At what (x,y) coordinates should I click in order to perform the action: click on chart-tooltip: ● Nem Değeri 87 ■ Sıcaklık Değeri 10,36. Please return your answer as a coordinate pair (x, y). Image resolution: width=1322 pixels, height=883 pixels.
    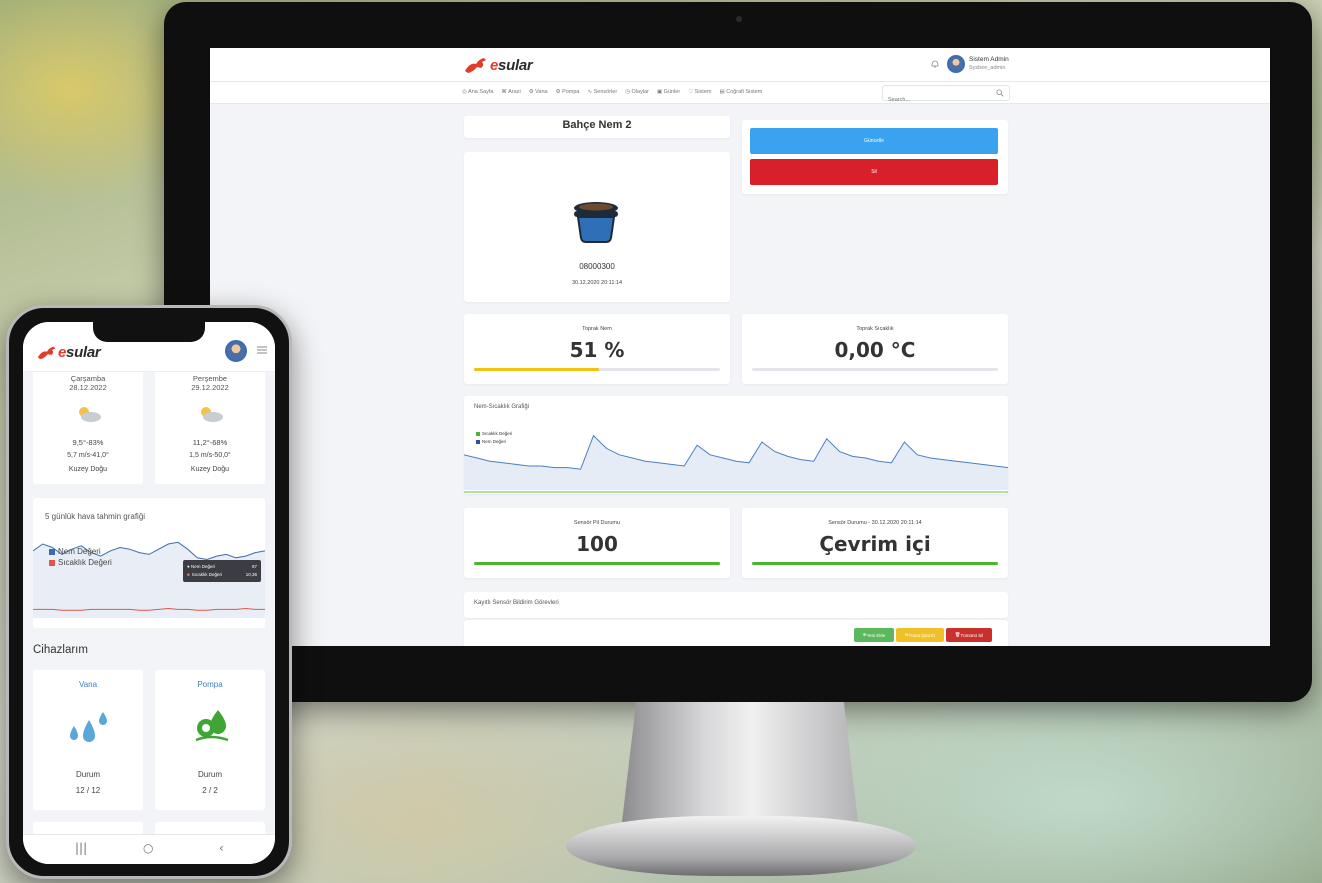
    Looking at the image, I should click on (222, 571).